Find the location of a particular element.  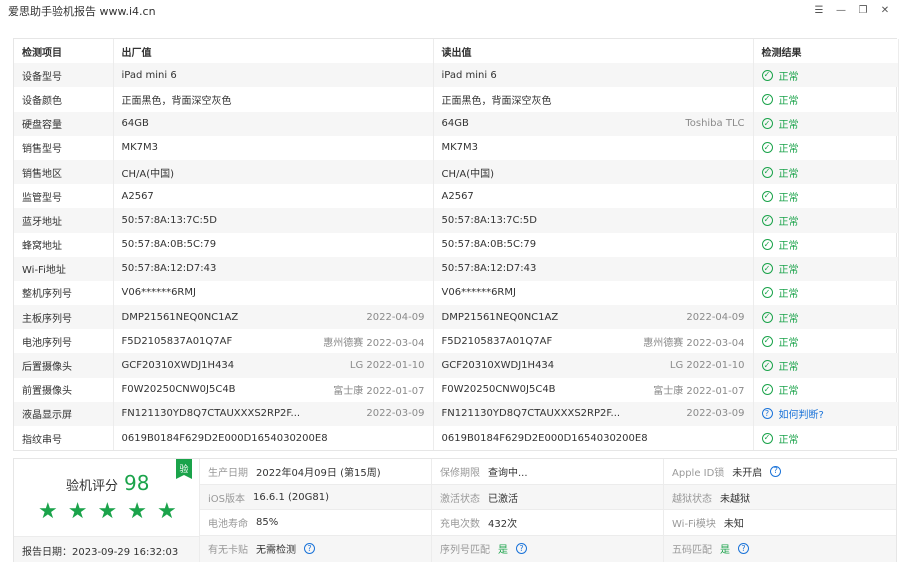

info-value: 85% is located at coordinates (267, 523).